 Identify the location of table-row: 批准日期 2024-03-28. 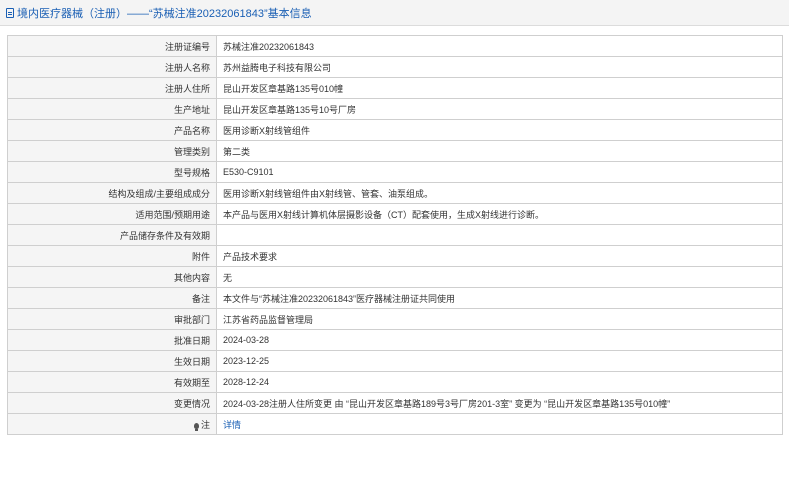
(395, 340).